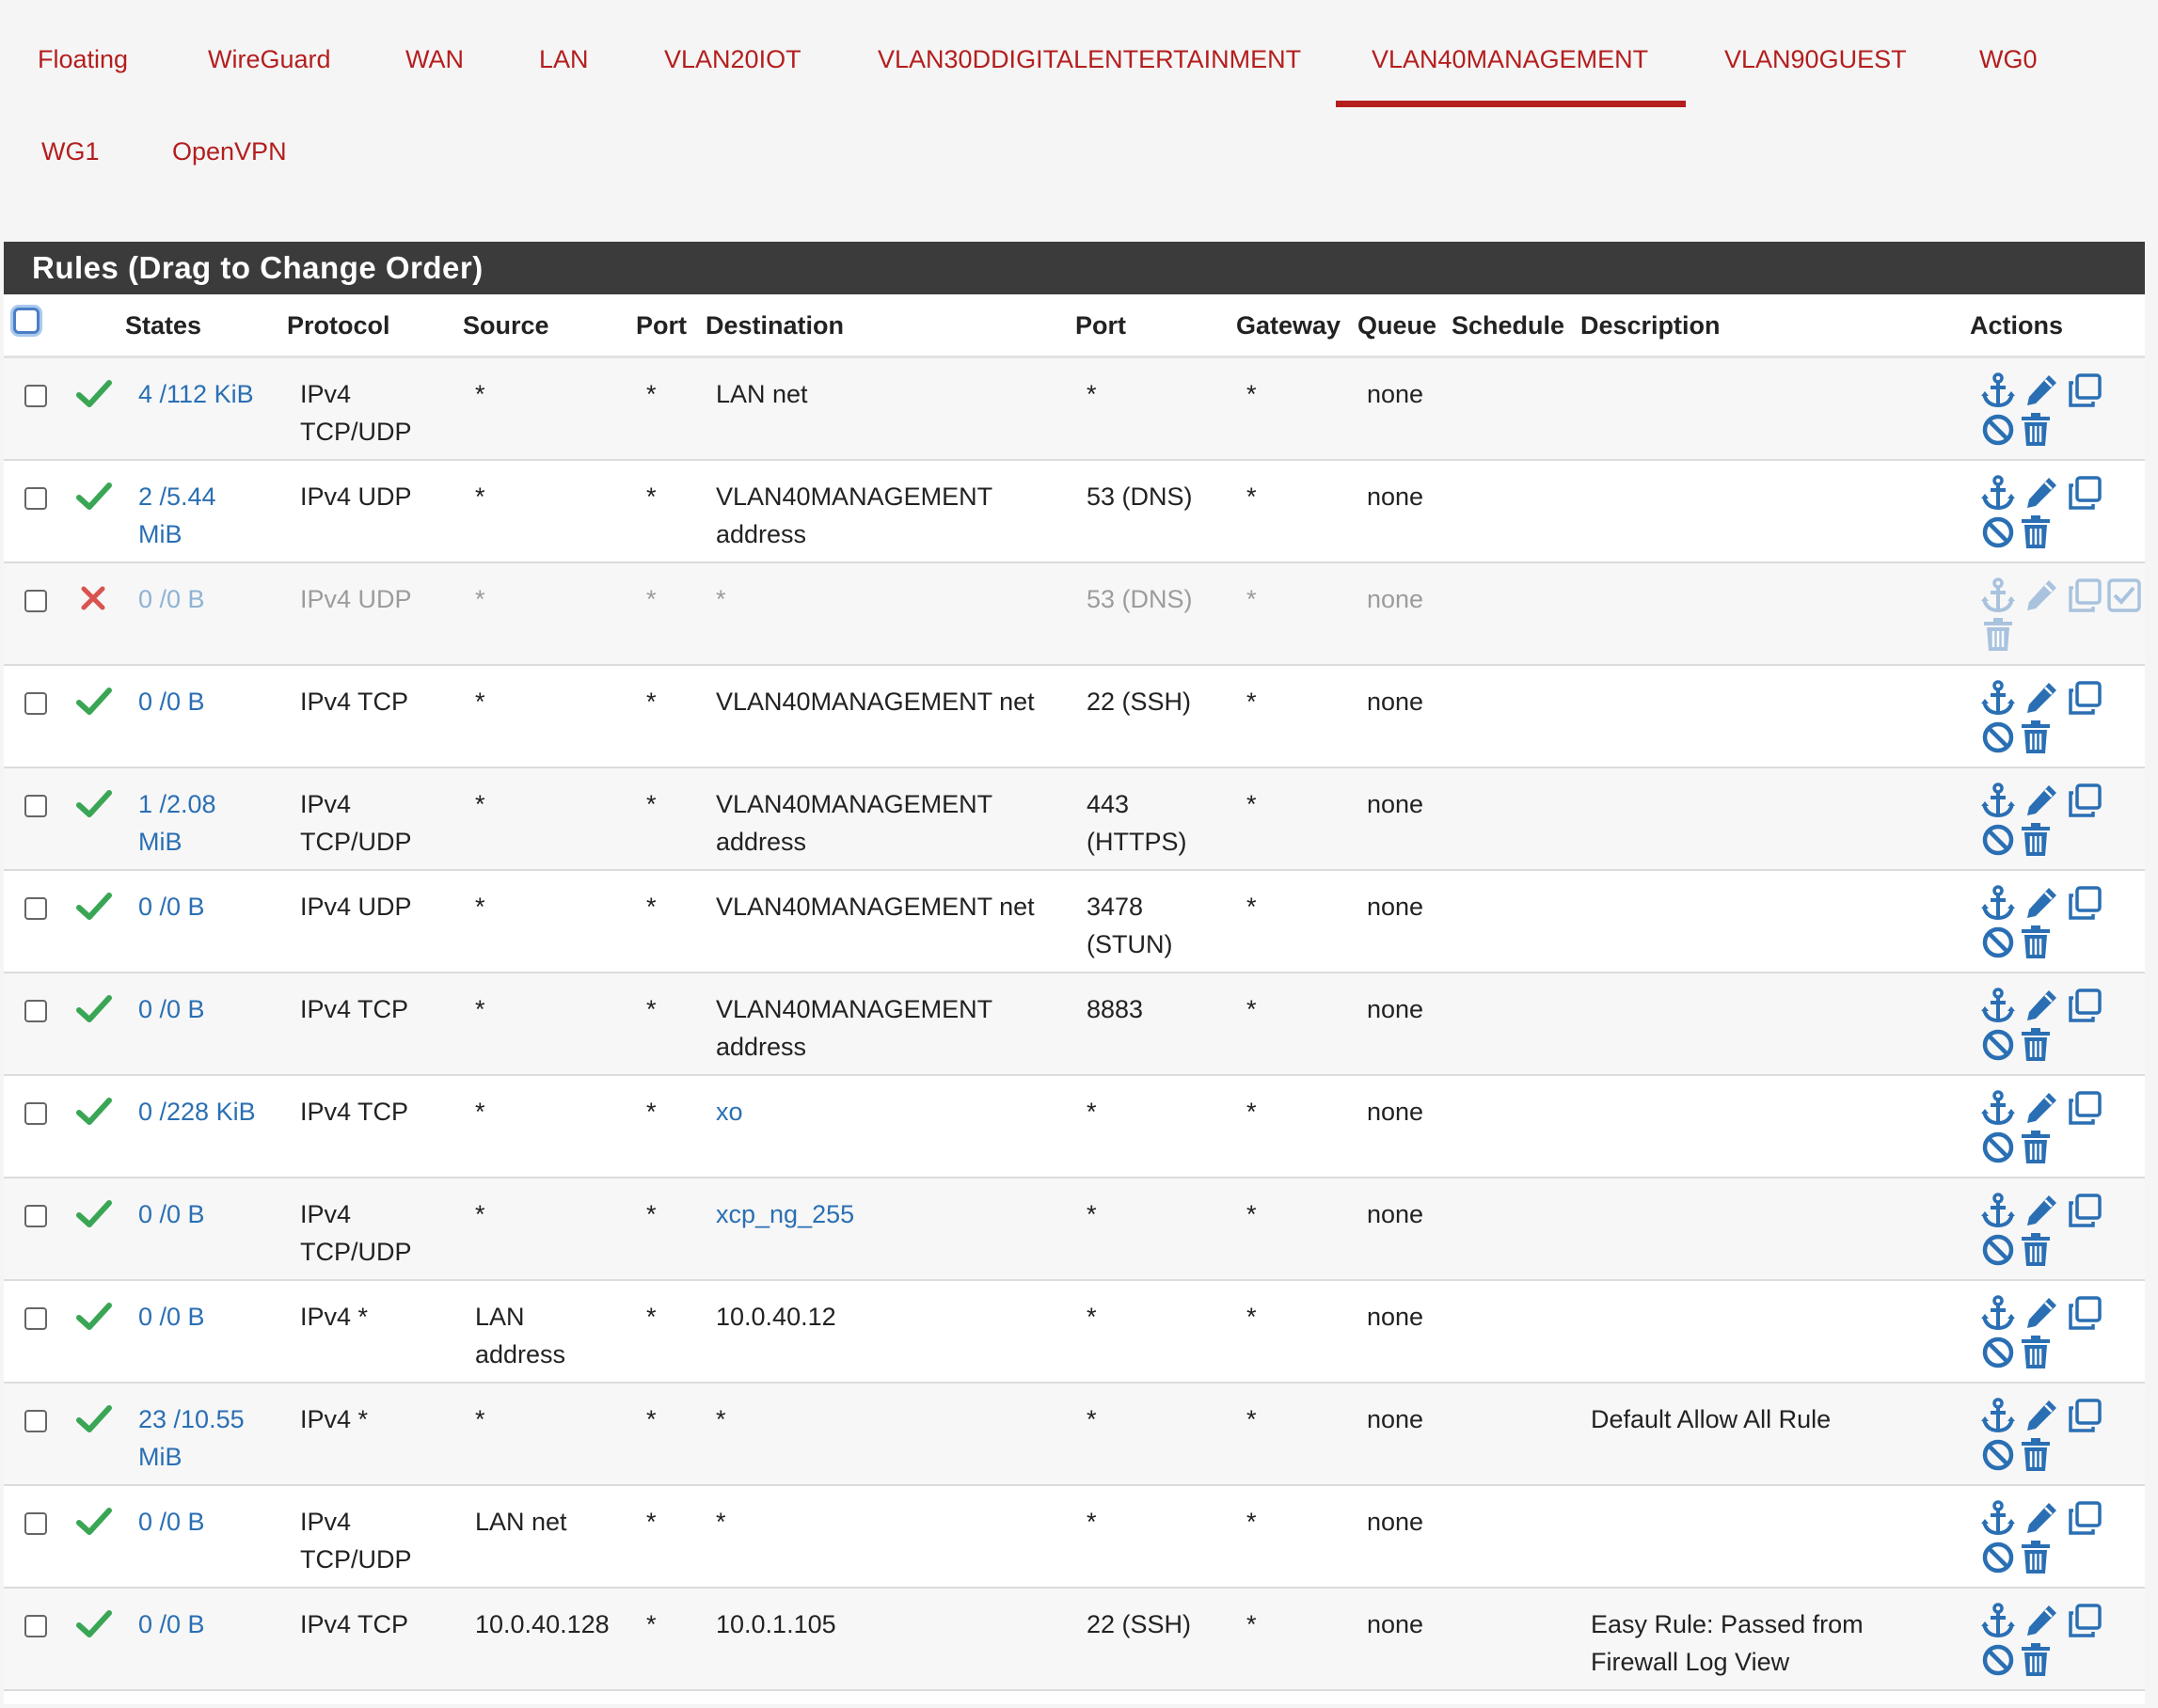  What do you see at coordinates (2124, 595) in the screenshot?
I see `enable-icon` at bounding box center [2124, 595].